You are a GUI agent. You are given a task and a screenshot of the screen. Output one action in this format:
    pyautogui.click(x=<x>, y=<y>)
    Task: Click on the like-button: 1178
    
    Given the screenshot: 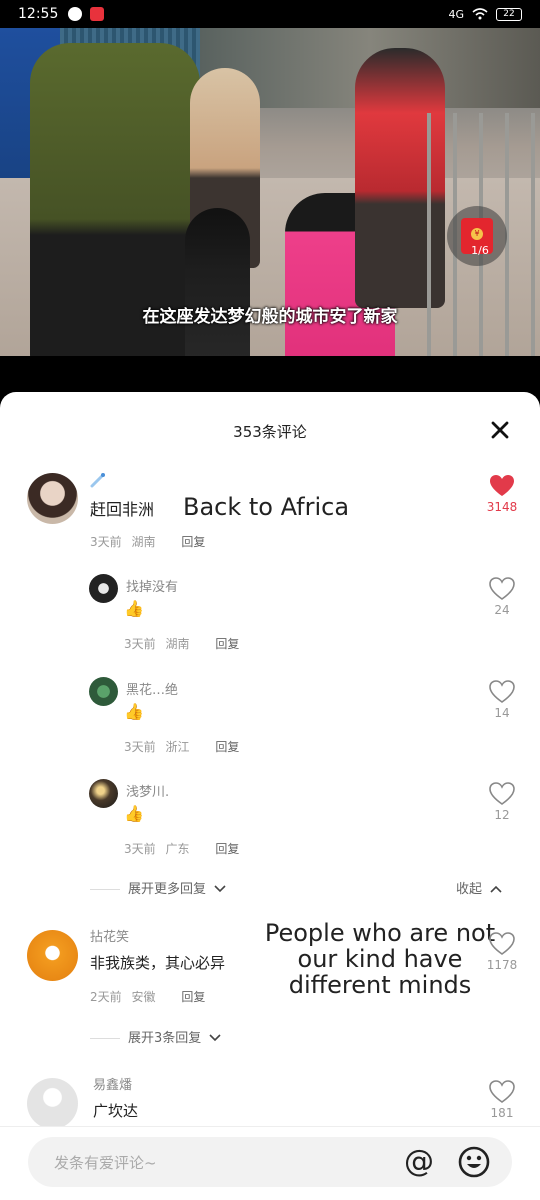 What is the action you would take?
    pyautogui.click(x=502, y=952)
    